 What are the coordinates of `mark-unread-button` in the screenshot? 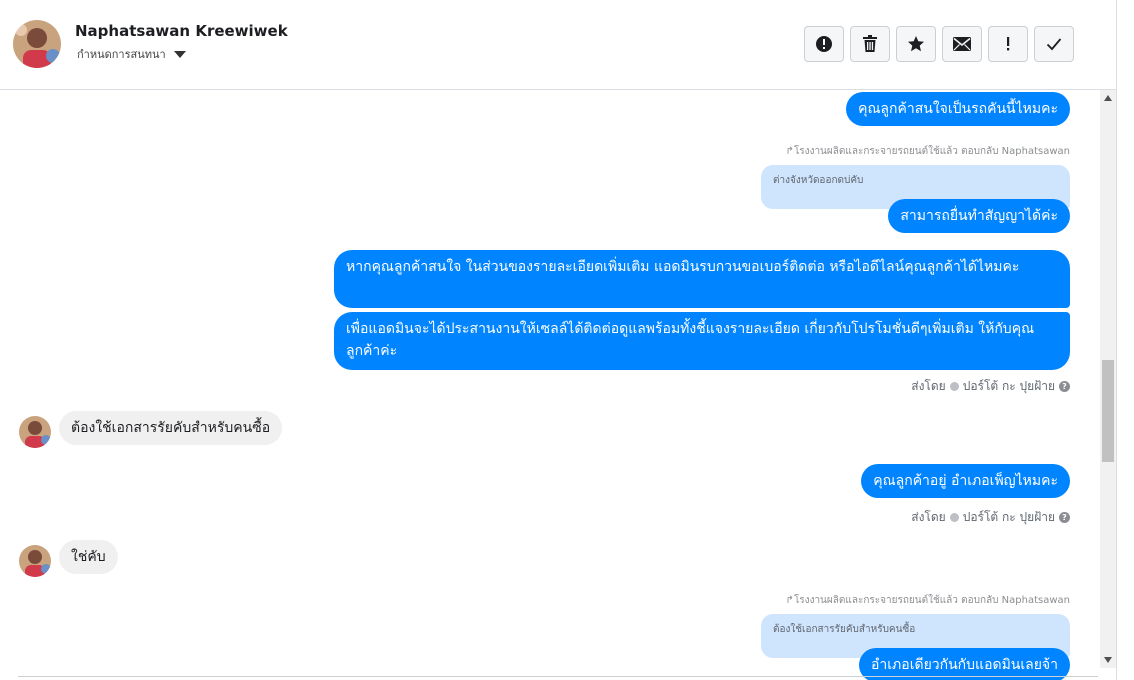 It's located at (962, 44).